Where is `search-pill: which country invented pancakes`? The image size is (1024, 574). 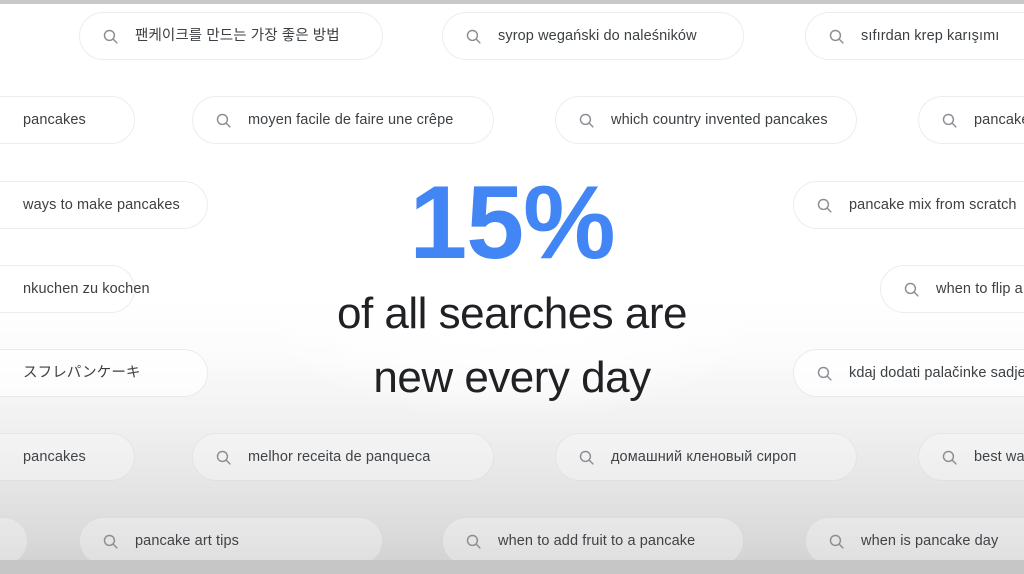
search-pill: which country invented pancakes is located at coordinates (706, 120).